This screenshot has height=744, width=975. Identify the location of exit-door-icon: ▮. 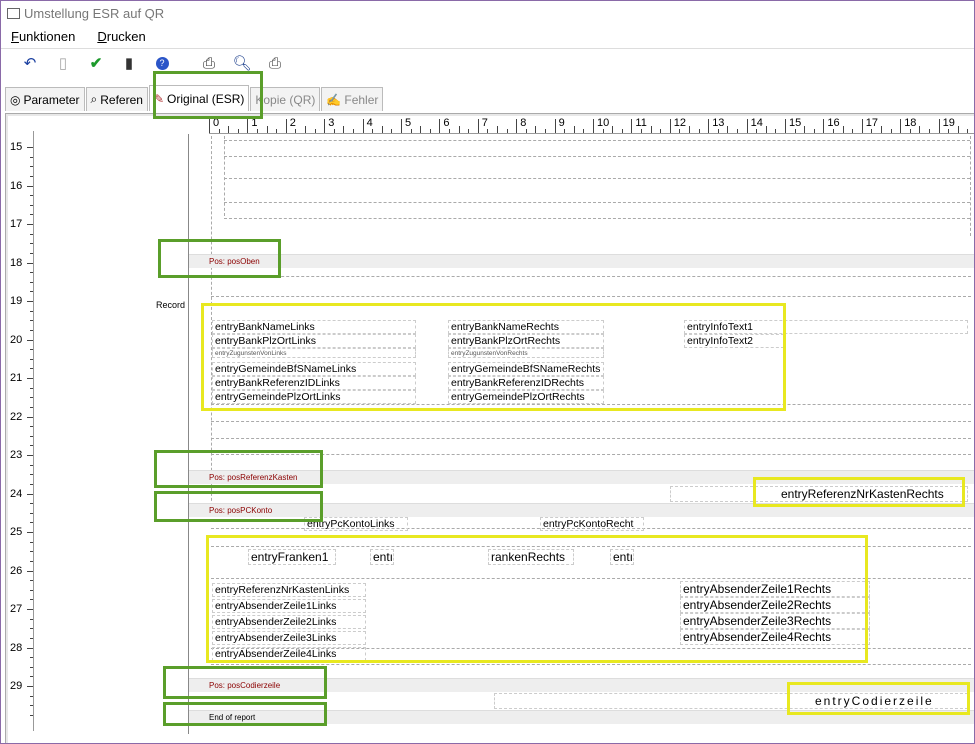
(129, 64).